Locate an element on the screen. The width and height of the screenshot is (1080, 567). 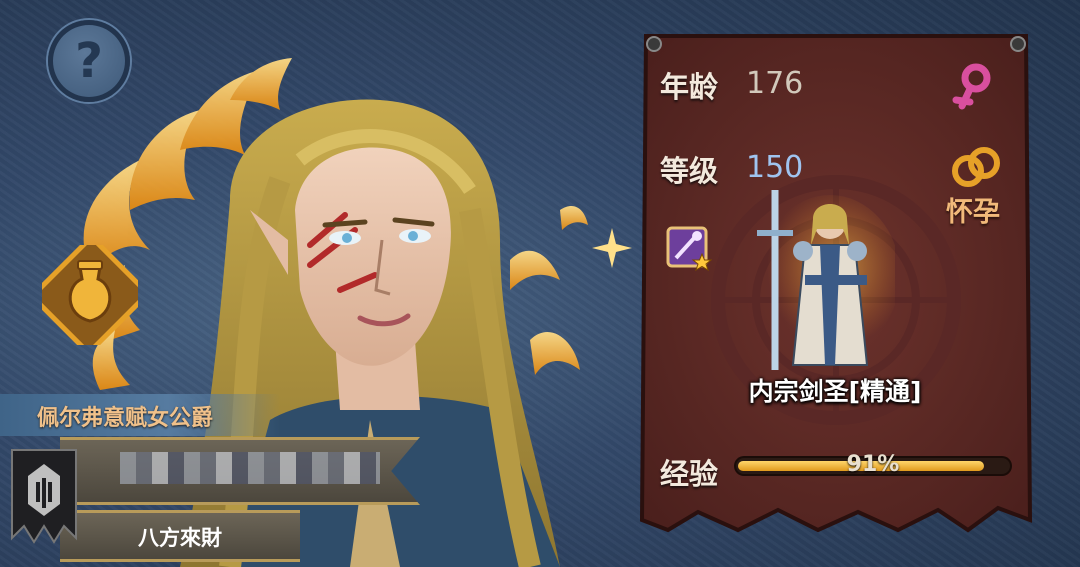
female-symbol-icon is located at coordinates (971, 86).